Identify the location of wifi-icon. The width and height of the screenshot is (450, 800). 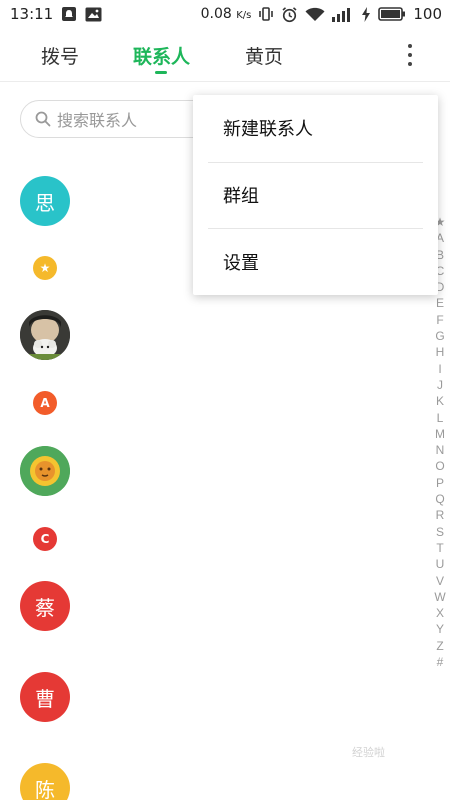
(315, 14).